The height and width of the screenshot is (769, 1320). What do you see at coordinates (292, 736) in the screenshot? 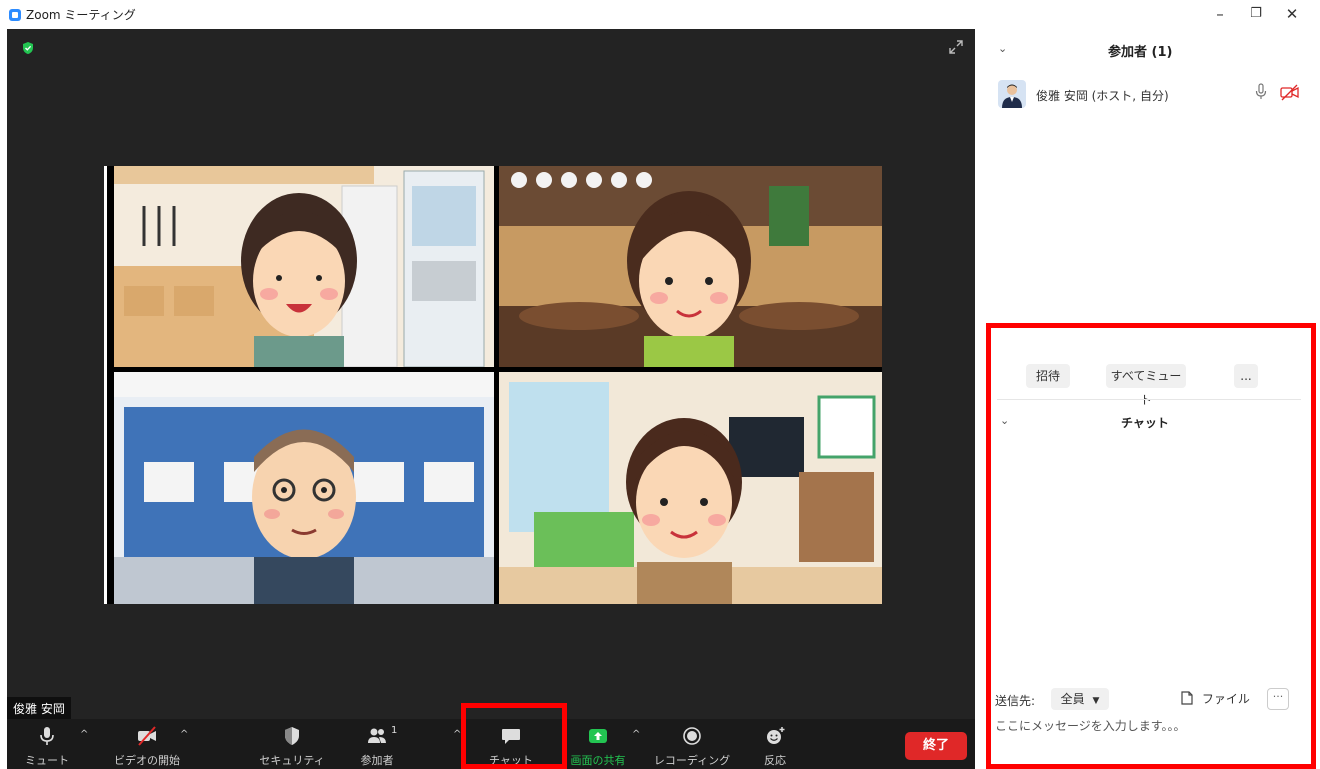
I see `shield-icon` at bounding box center [292, 736].